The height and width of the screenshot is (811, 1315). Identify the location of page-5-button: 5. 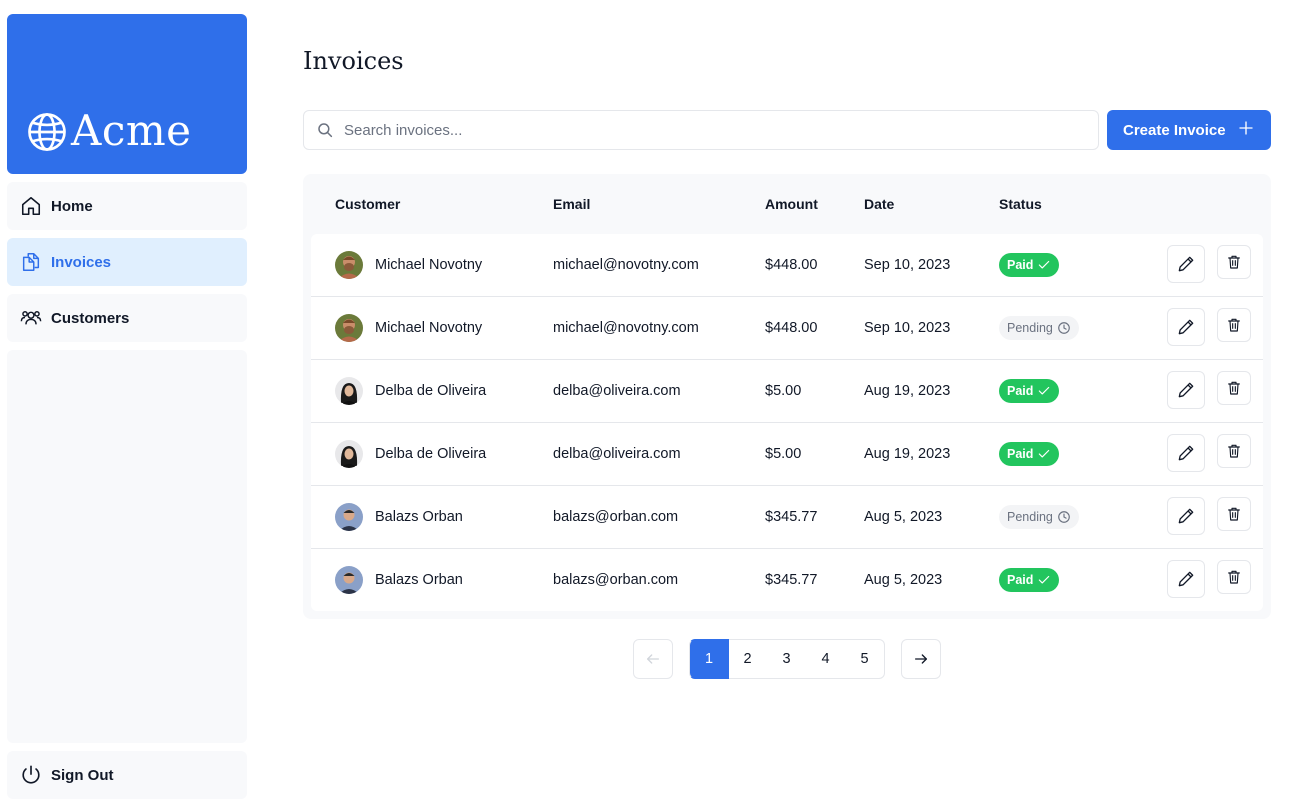
(865, 659).